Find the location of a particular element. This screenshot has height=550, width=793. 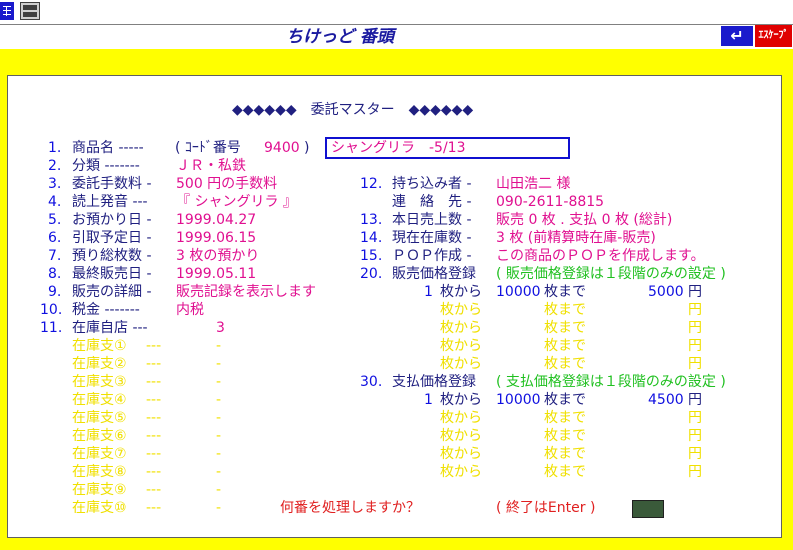

product-name-value: シャングリラ -5/13 is located at coordinates (398, 148).